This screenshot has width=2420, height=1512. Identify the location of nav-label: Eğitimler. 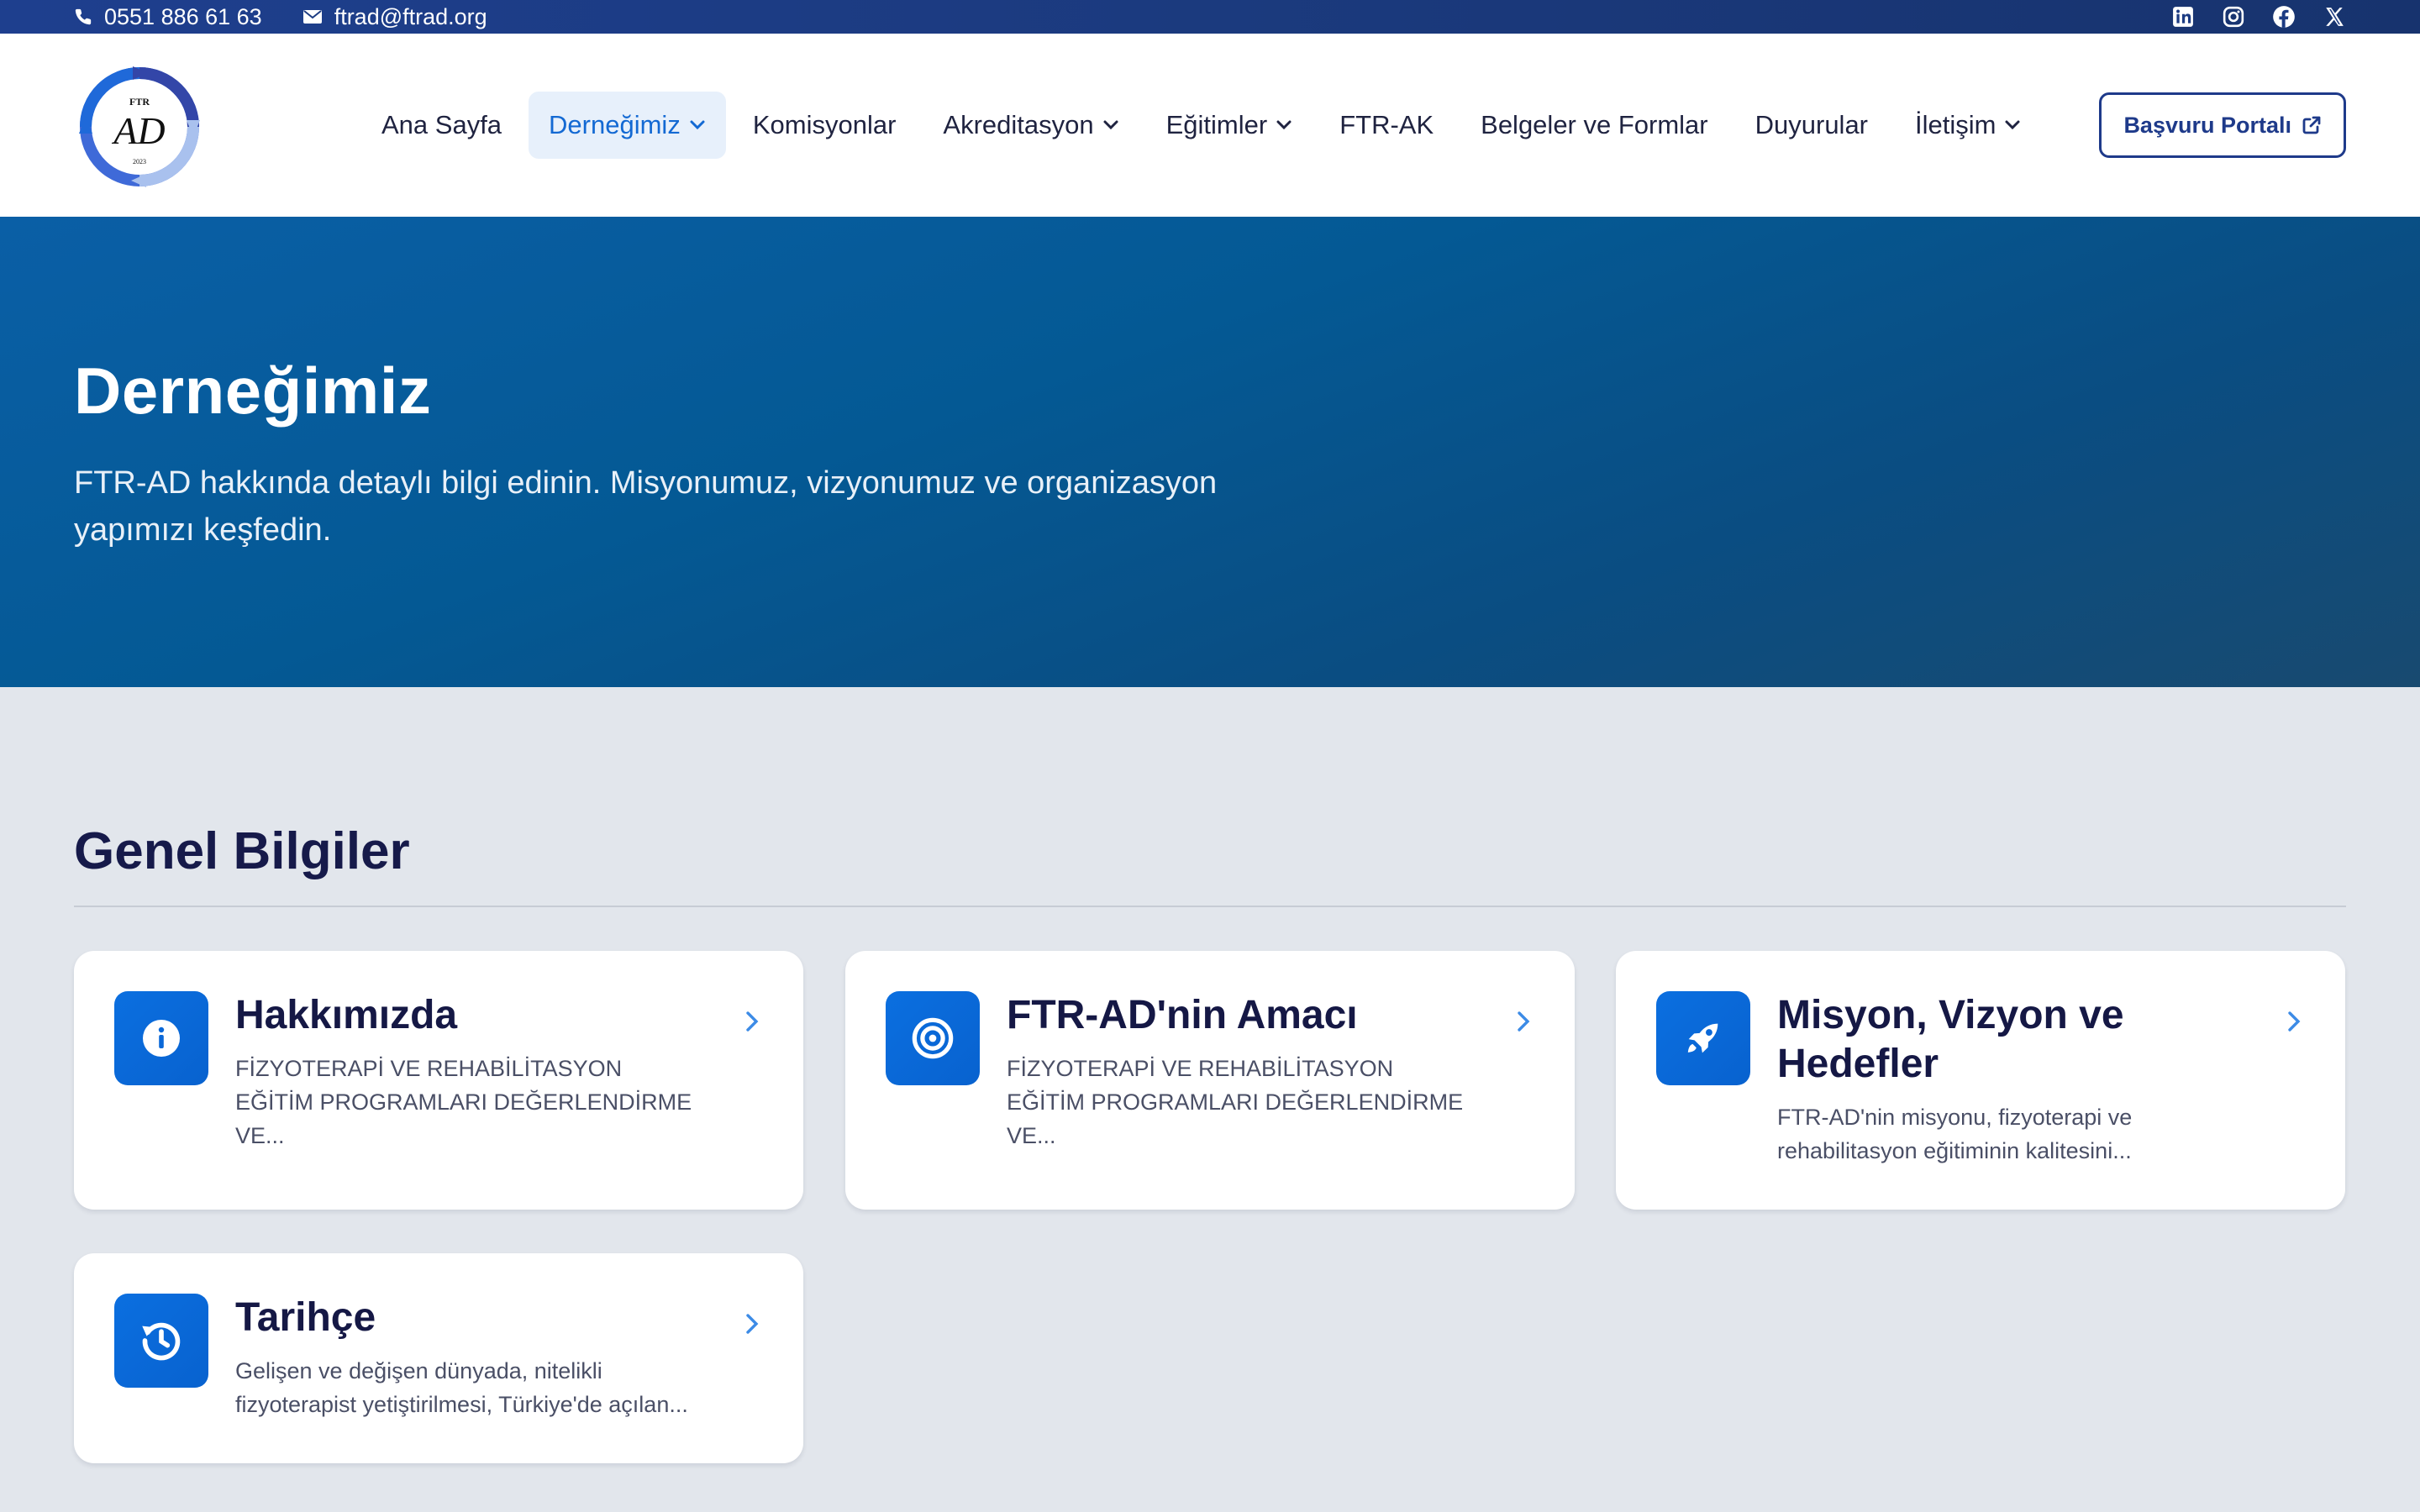
(1216, 124).